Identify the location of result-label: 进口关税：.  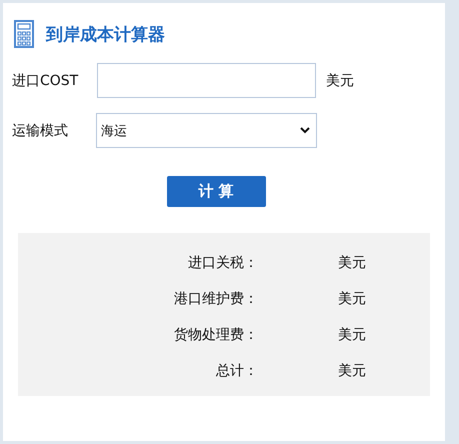
(222, 263).